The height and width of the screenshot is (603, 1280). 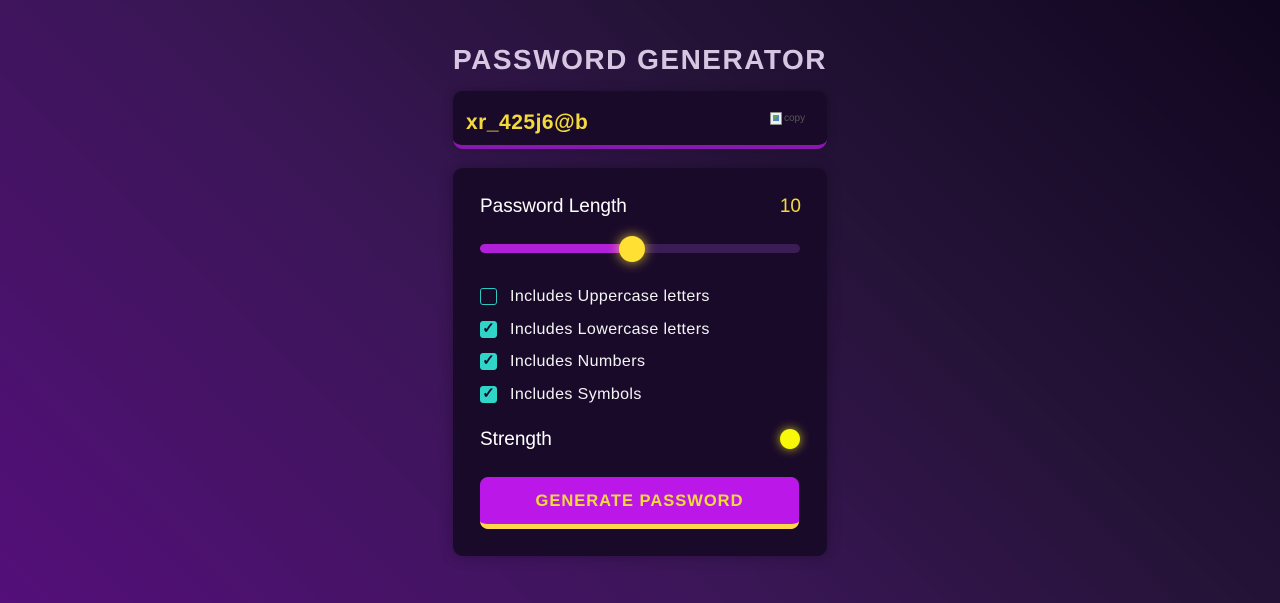 I want to click on generated-password: xr_425j6@b, so click(x=527, y=122).